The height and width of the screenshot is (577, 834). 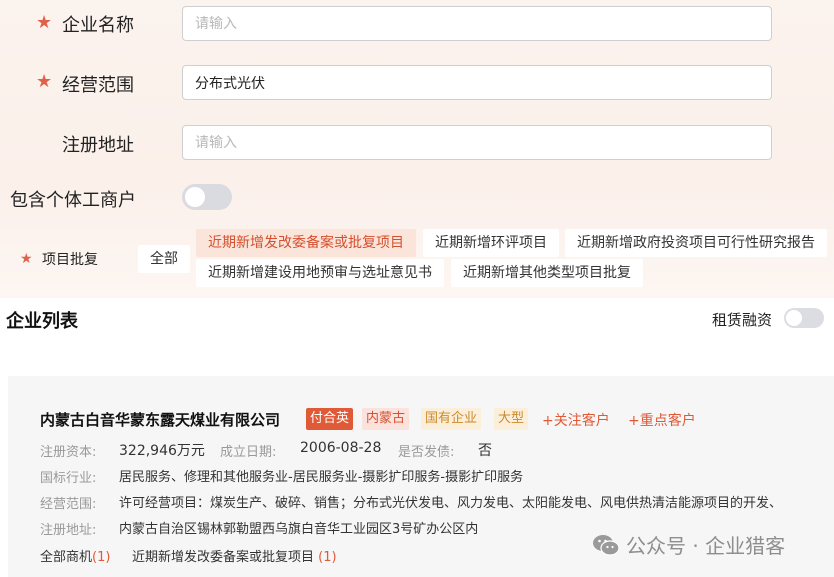 What do you see at coordinates (696, 243) in the screenshot?
I see `chip-feasibility-reports: 近期新增政府投资项目可行性研究报告` at bounding box center [696, 243].